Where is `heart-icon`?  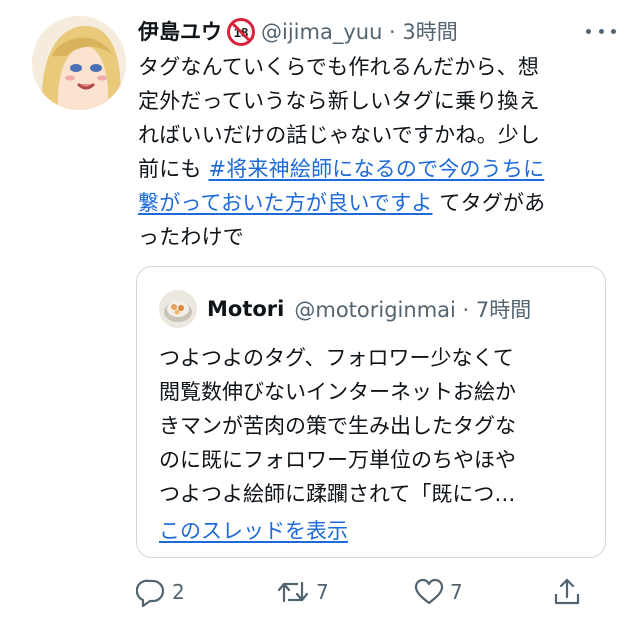
heart-icon is located at coordinates (429, 592).